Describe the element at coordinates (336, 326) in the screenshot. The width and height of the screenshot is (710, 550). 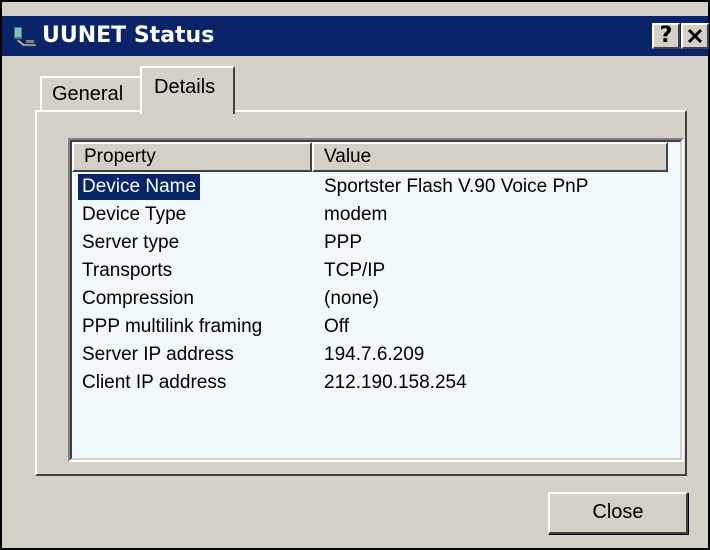
I see `value-cell: Off` at that location.